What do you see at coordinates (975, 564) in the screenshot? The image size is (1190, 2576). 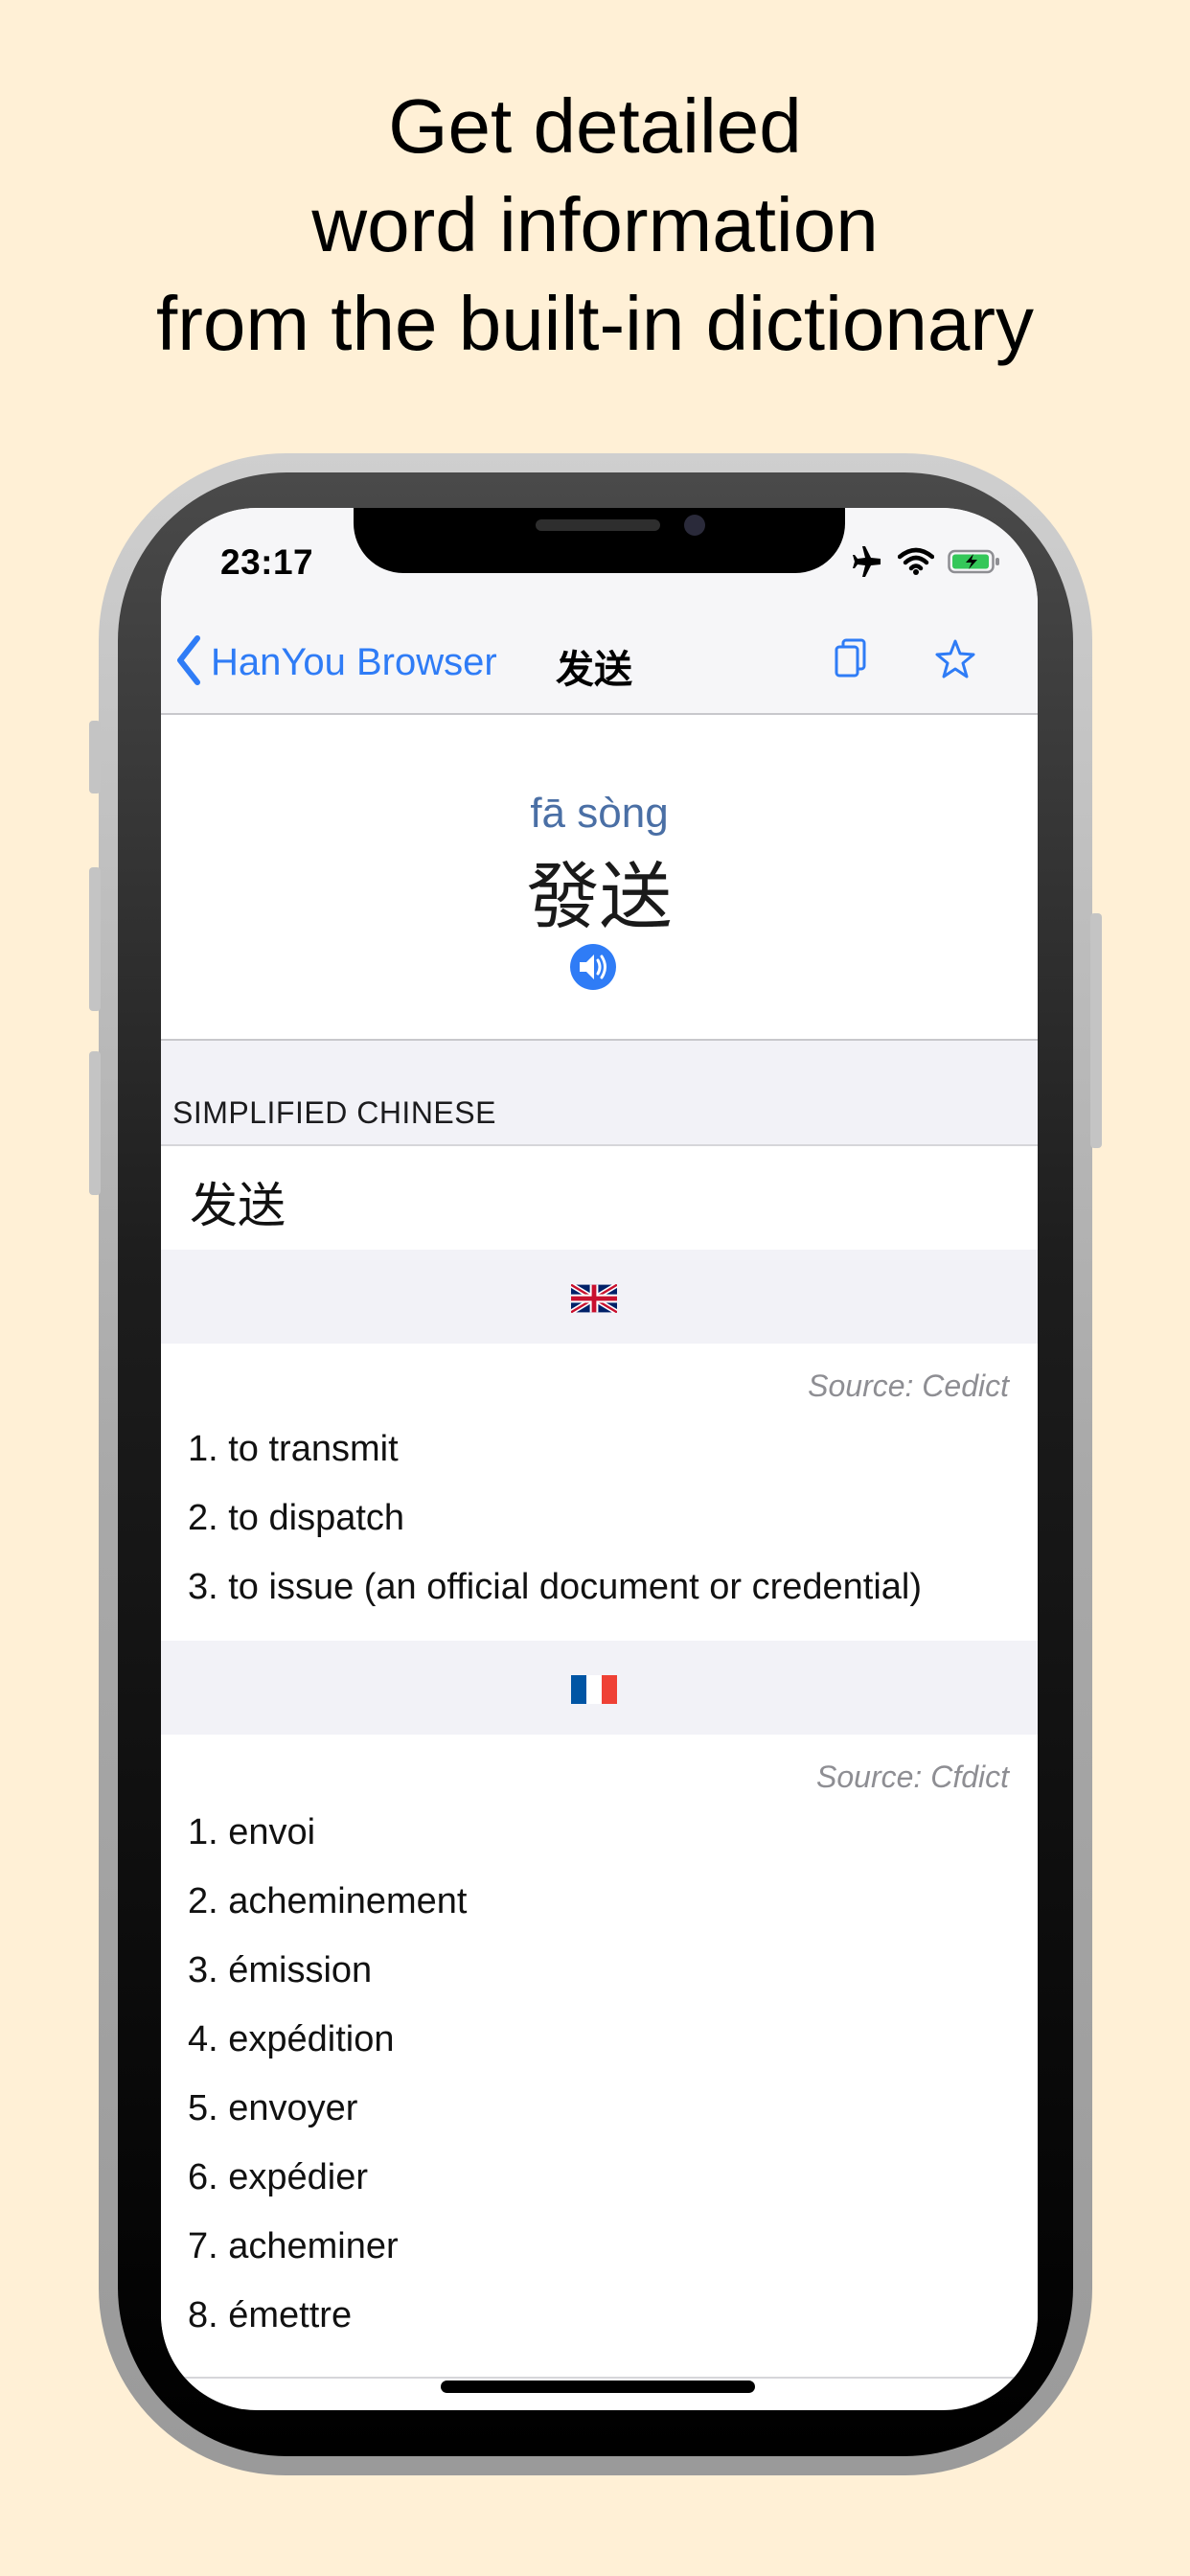 I see `battery-charging-icon` at bounding box center [975, 564].